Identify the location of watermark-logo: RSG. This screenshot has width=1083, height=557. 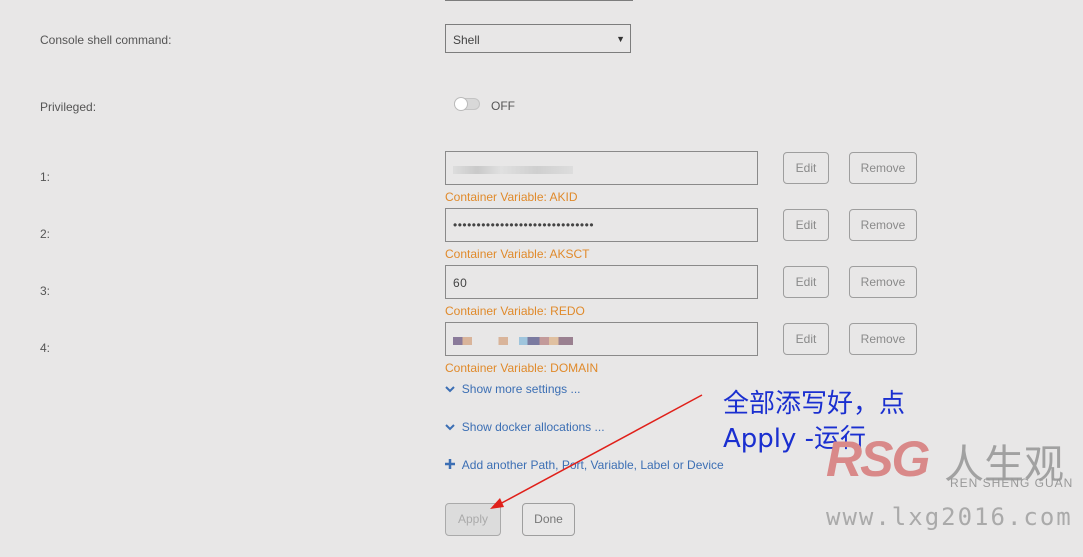
(878, 459).